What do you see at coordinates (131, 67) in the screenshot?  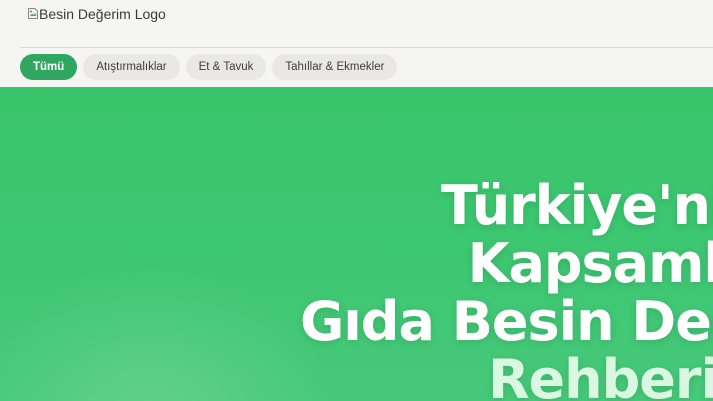 I see `category-chip-snacks: Atıştırmalıklar` at bounding box center [131, 67].